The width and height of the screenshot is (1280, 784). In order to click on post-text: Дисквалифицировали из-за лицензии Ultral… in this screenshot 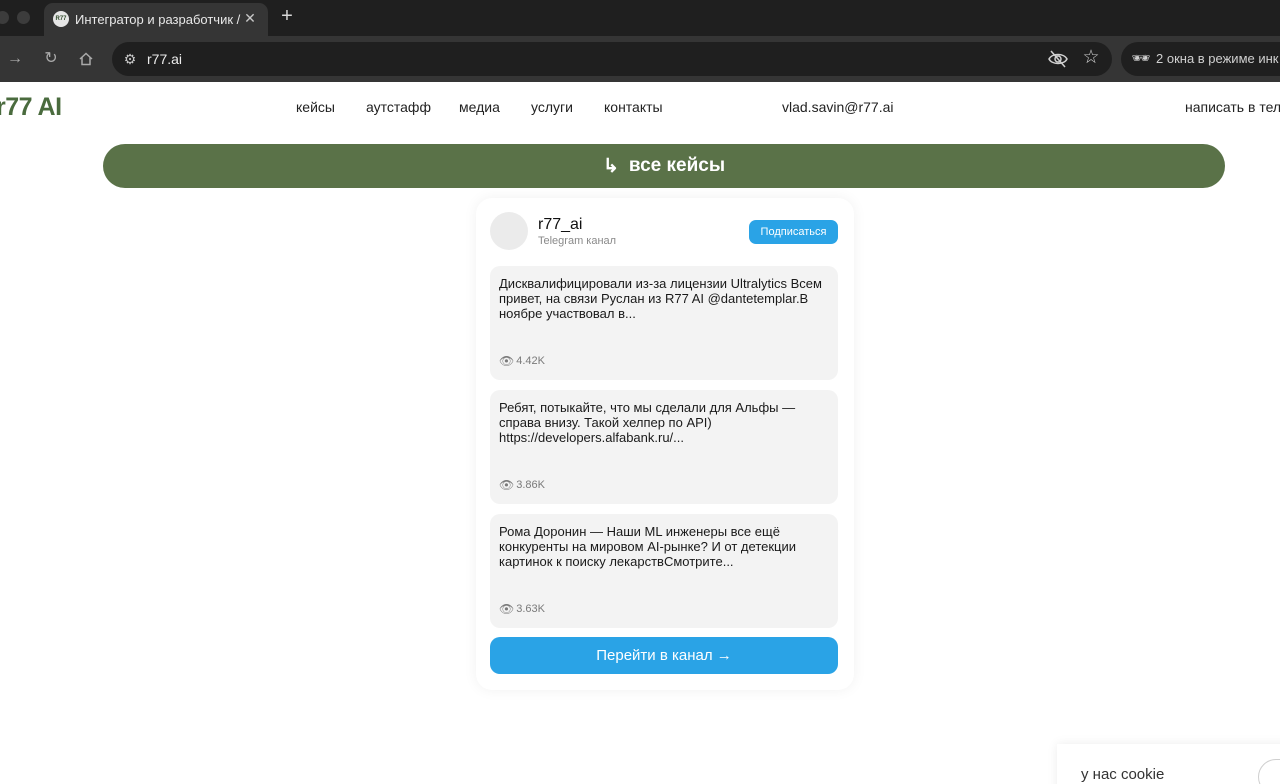, I will do `click(660, 298)`.